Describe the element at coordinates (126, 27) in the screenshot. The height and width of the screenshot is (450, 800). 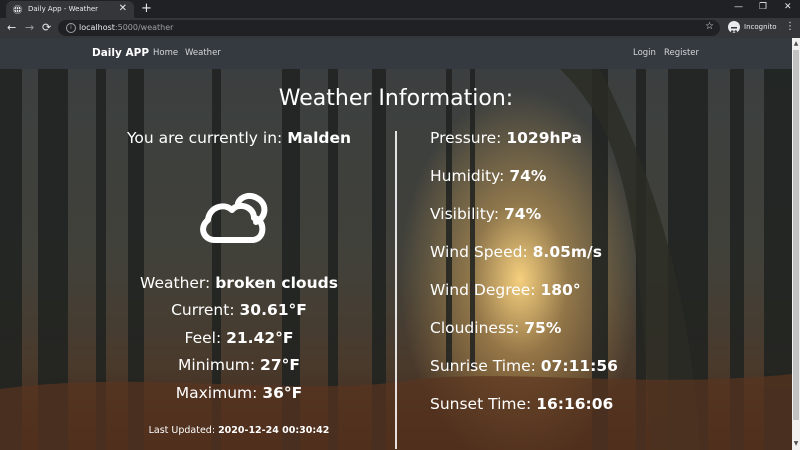
I see `url-text: localhost:5000/weather` at that location.